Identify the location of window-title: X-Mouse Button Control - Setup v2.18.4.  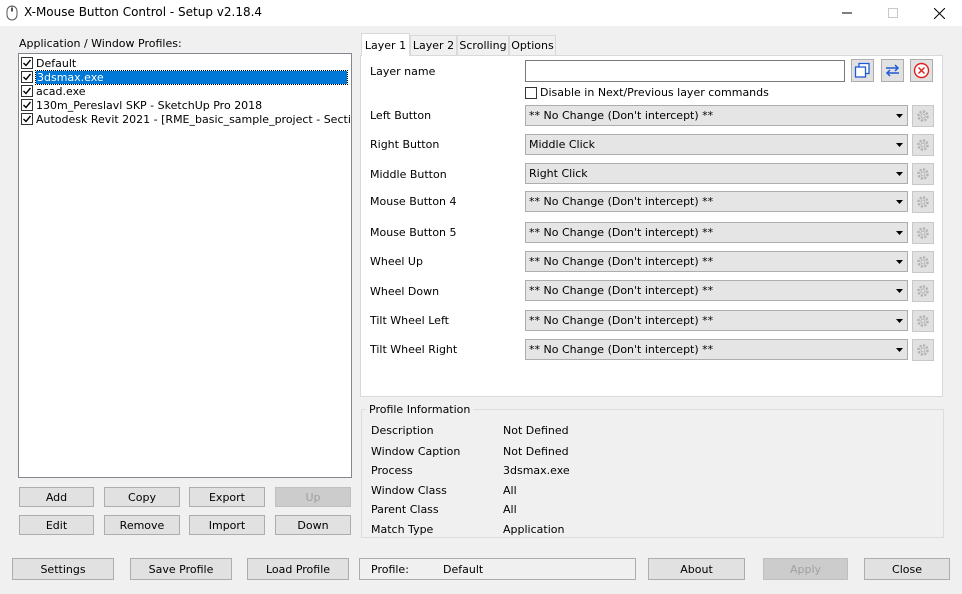
(143, 12).